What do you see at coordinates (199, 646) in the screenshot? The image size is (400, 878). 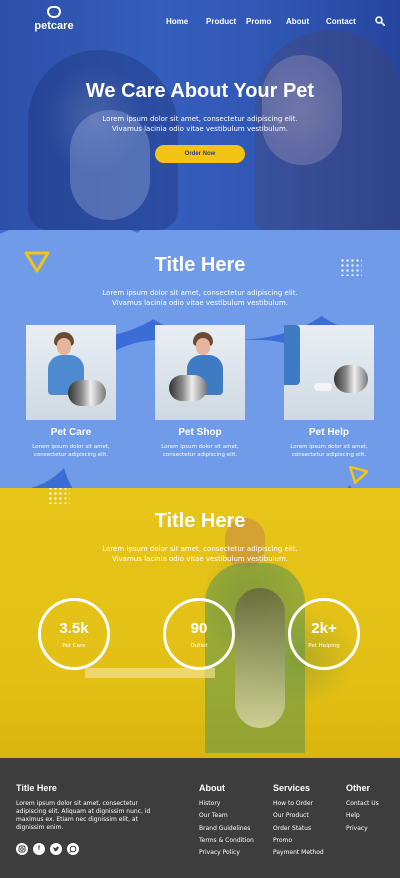 I see `stat-label: Outlet` at bounding box center [199, 646].